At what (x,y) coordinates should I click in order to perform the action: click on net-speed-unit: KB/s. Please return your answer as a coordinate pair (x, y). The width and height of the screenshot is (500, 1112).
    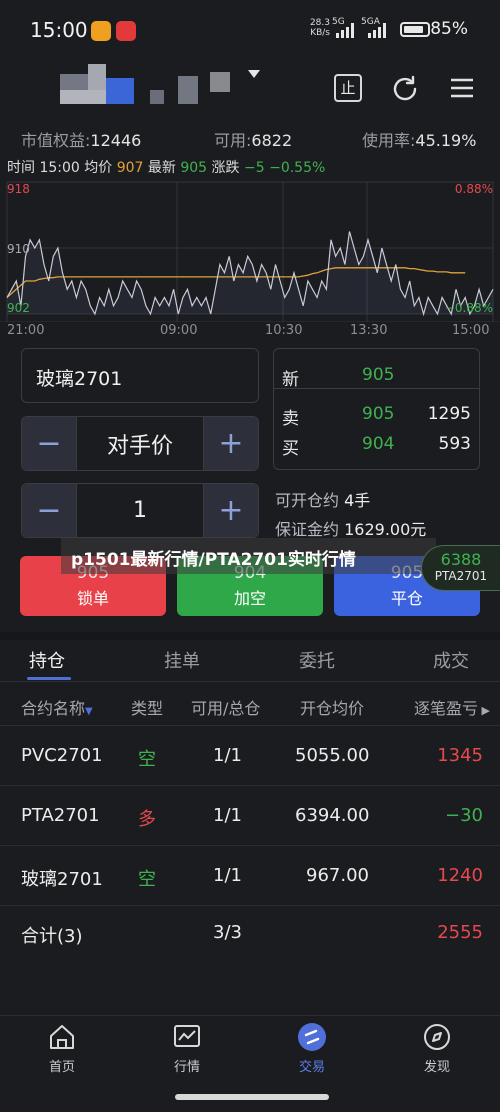
    Looking at the image, I should click on (320, 33).